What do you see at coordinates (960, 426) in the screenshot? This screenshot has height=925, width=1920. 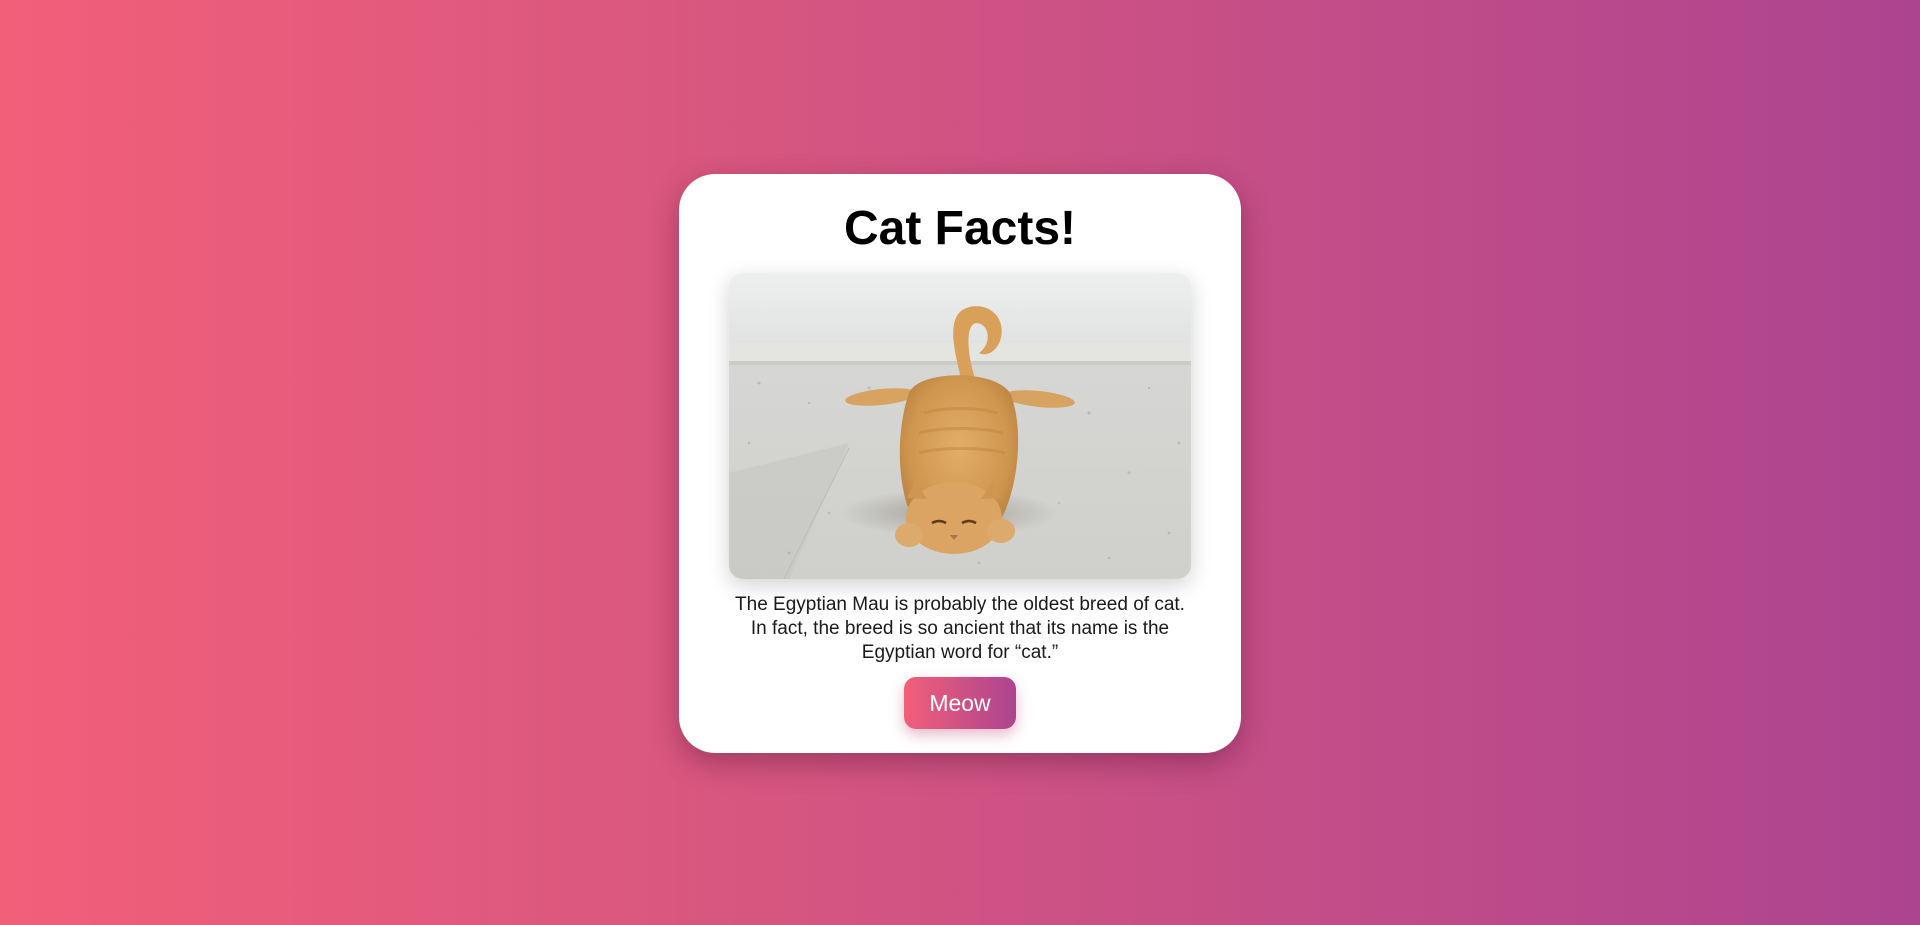 I see `cat-photo` at bounding box center [960, 426].